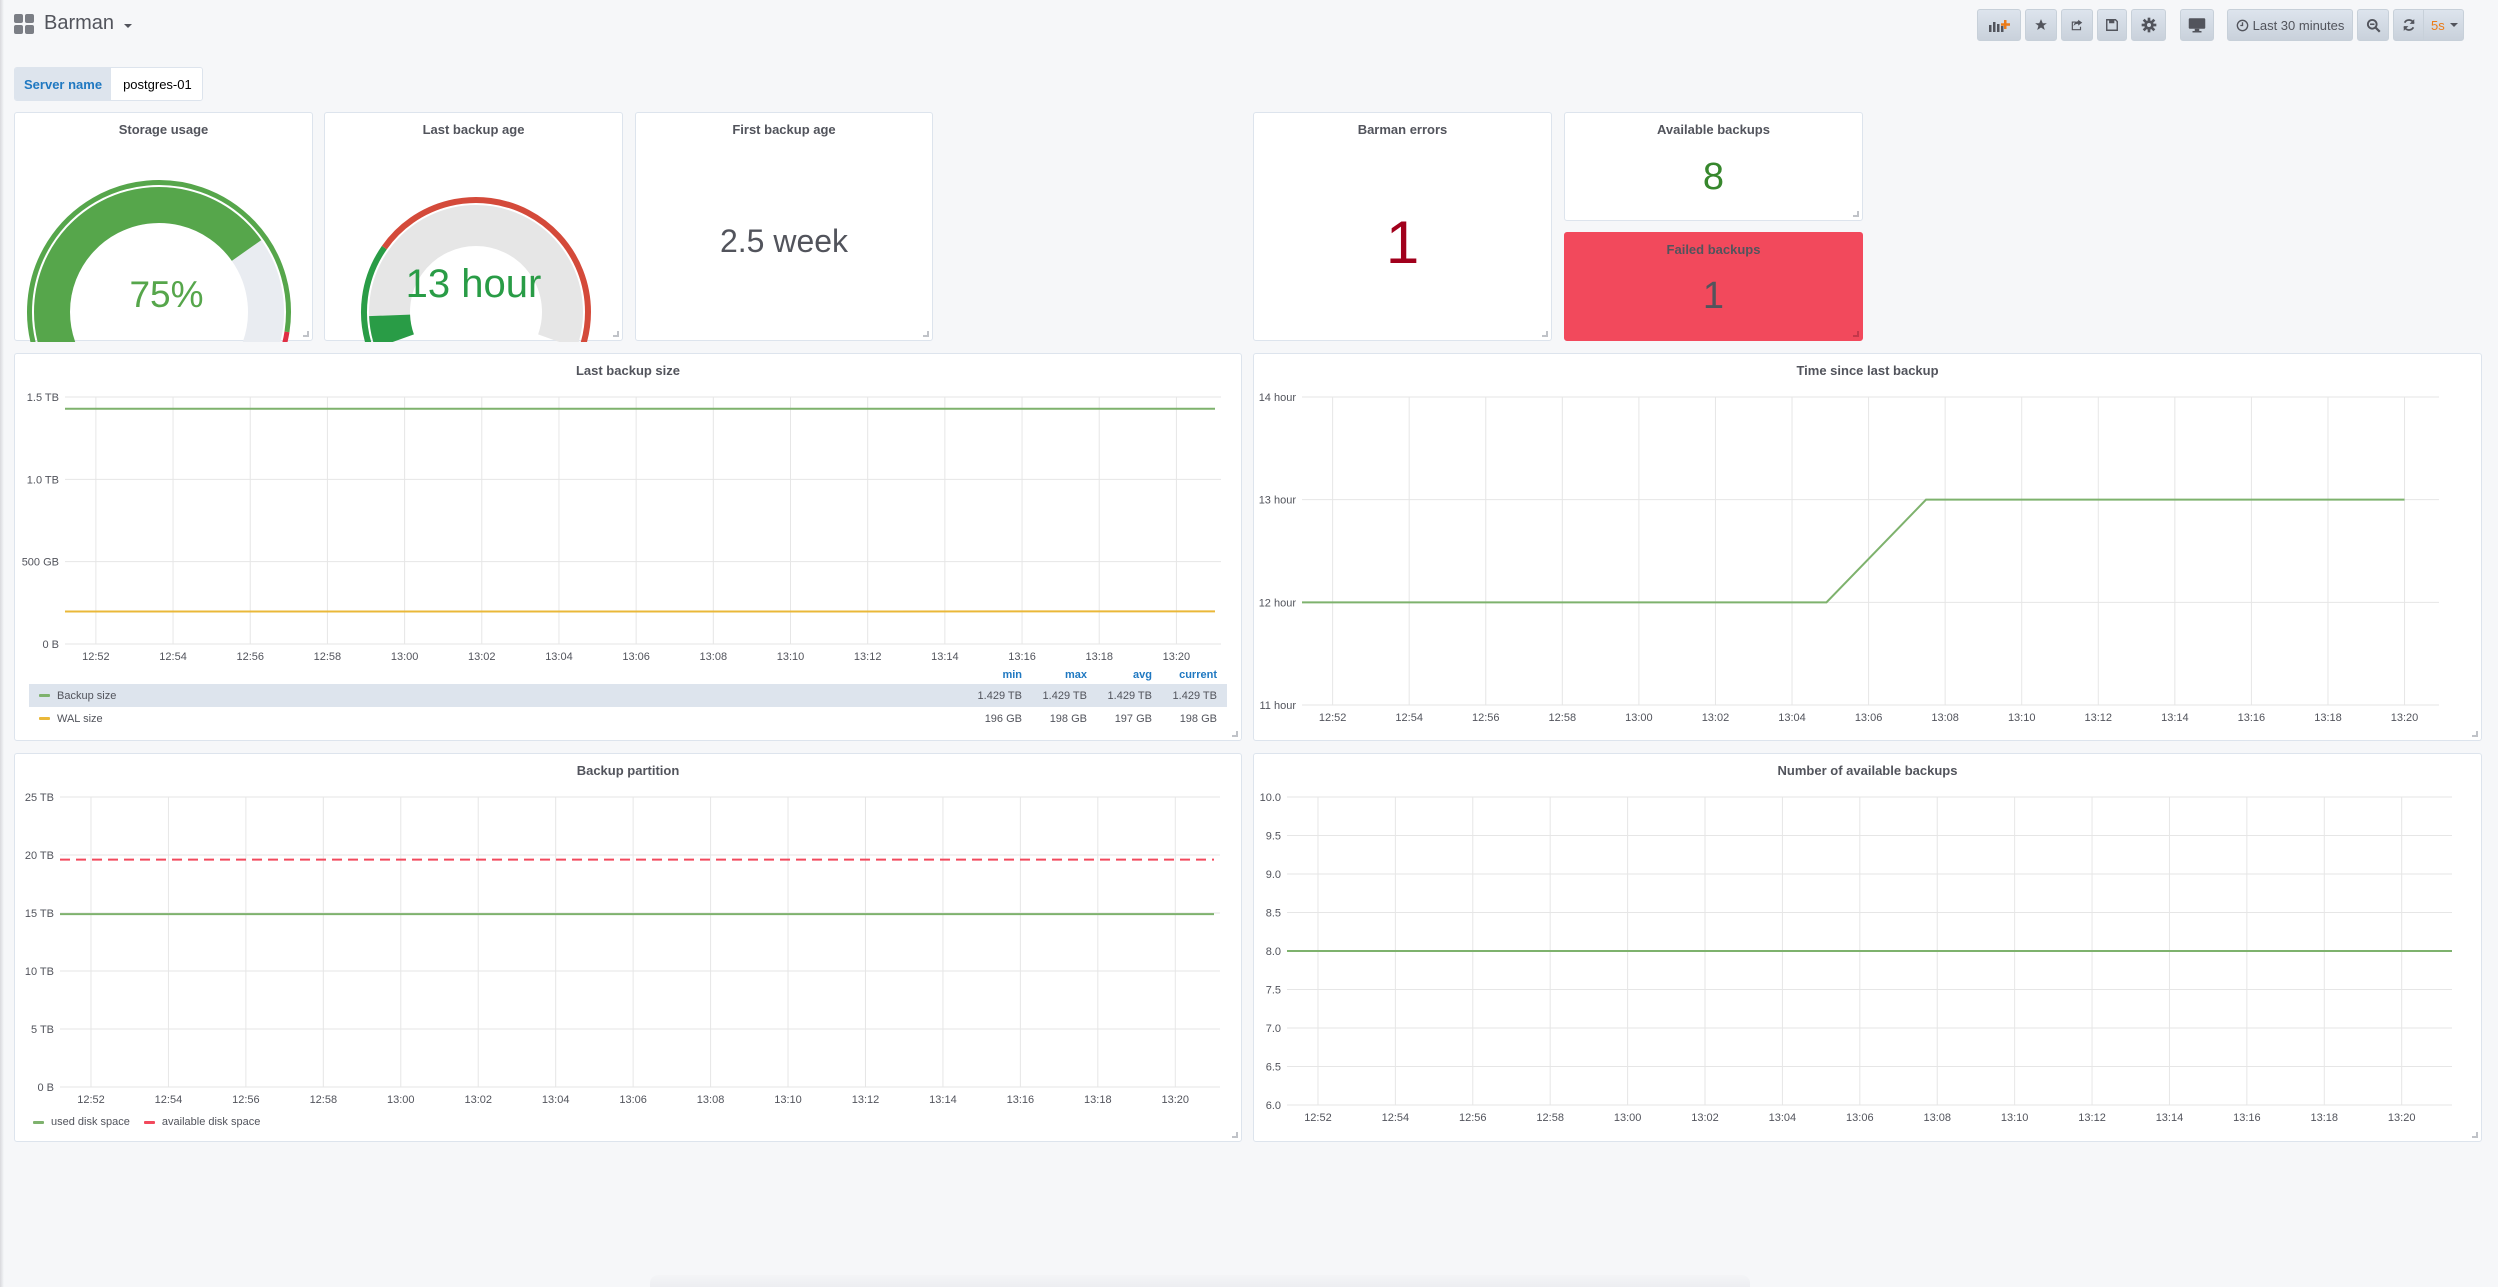  What do you see at coordinates (1198, 718) in the screenshot?
I see `stat-current: 198 GB` at bounding box center [1198, 718].